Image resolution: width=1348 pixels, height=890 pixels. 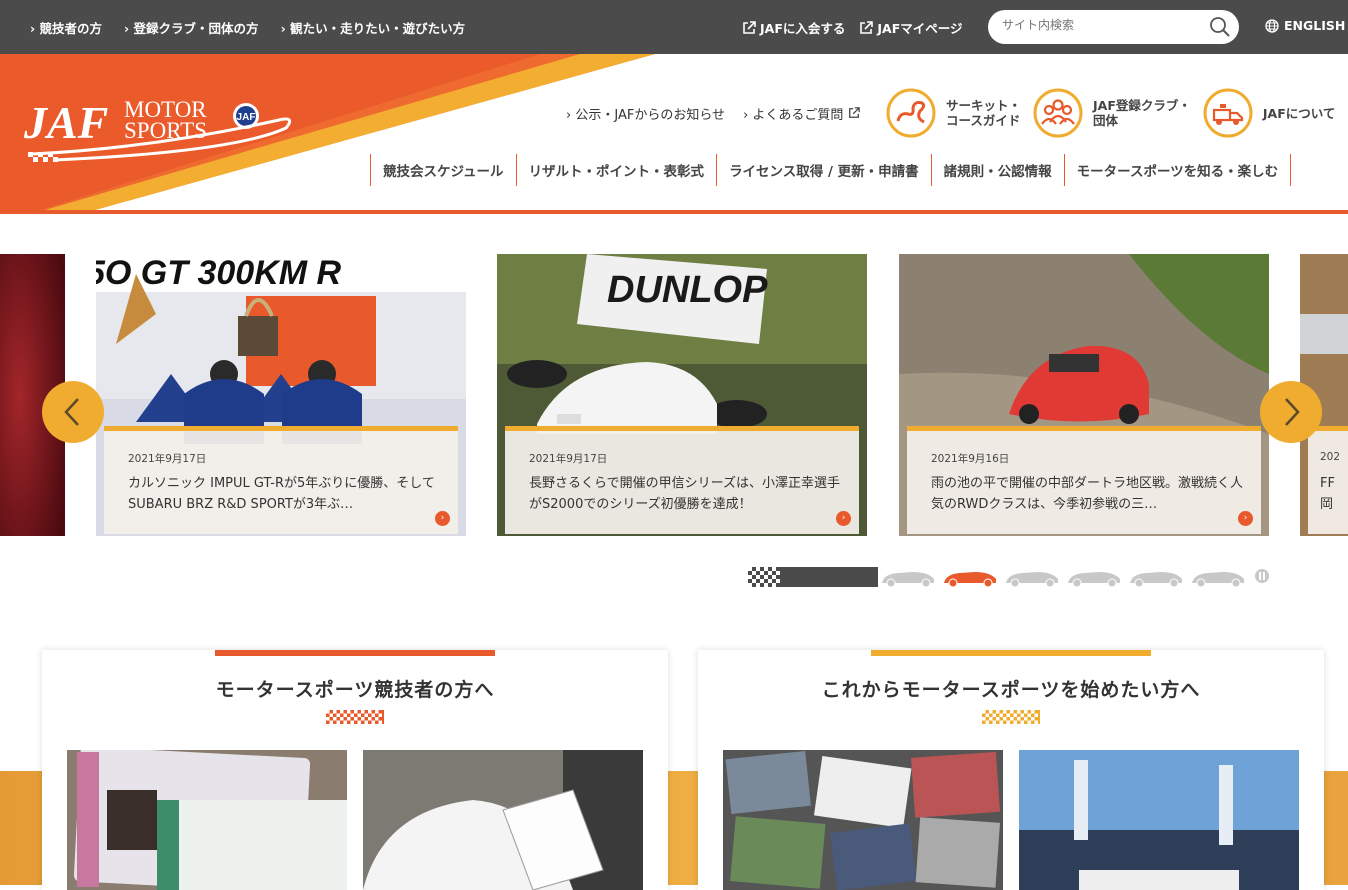 I want to click on language-label: ENGLISH, so click(x=1315, y=25).